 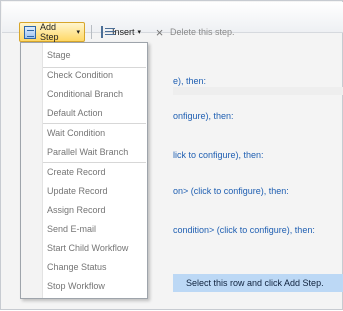 I want to click on workflow-row-text: lick to configure), then:, so click(x=218, y=155).